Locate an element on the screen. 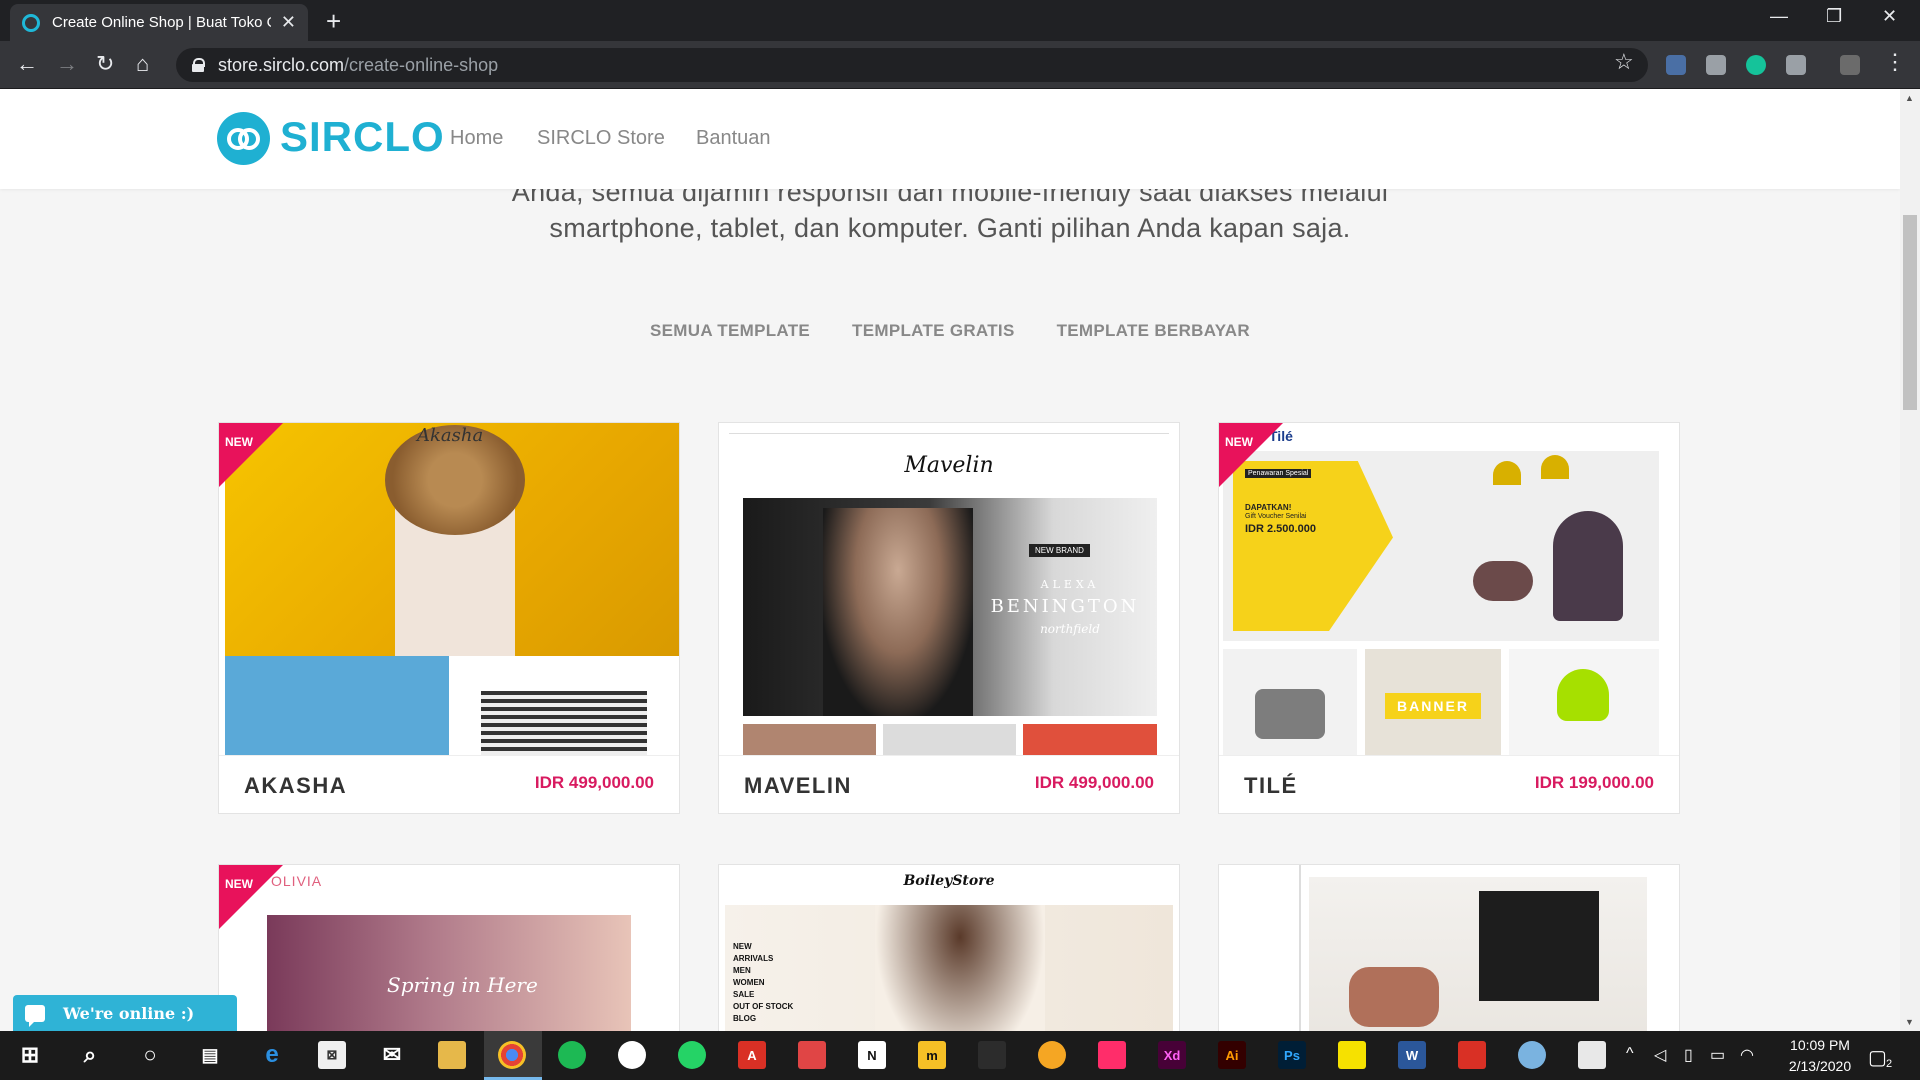 This screenshot has width=1920, height=1080. template-thumbnail is located at coordinates (1449, 948).